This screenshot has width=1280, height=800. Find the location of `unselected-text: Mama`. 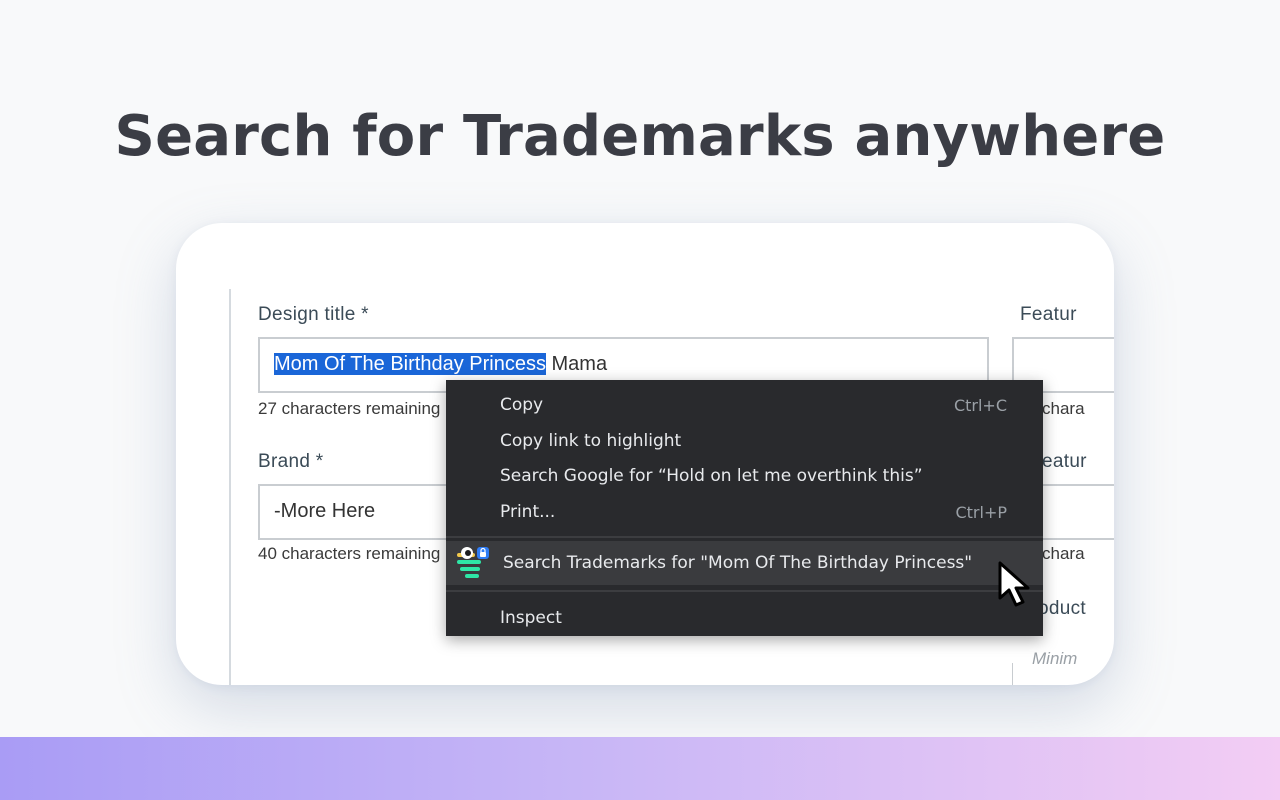

unselected-text: Mama is located at coordinates (576, 364).